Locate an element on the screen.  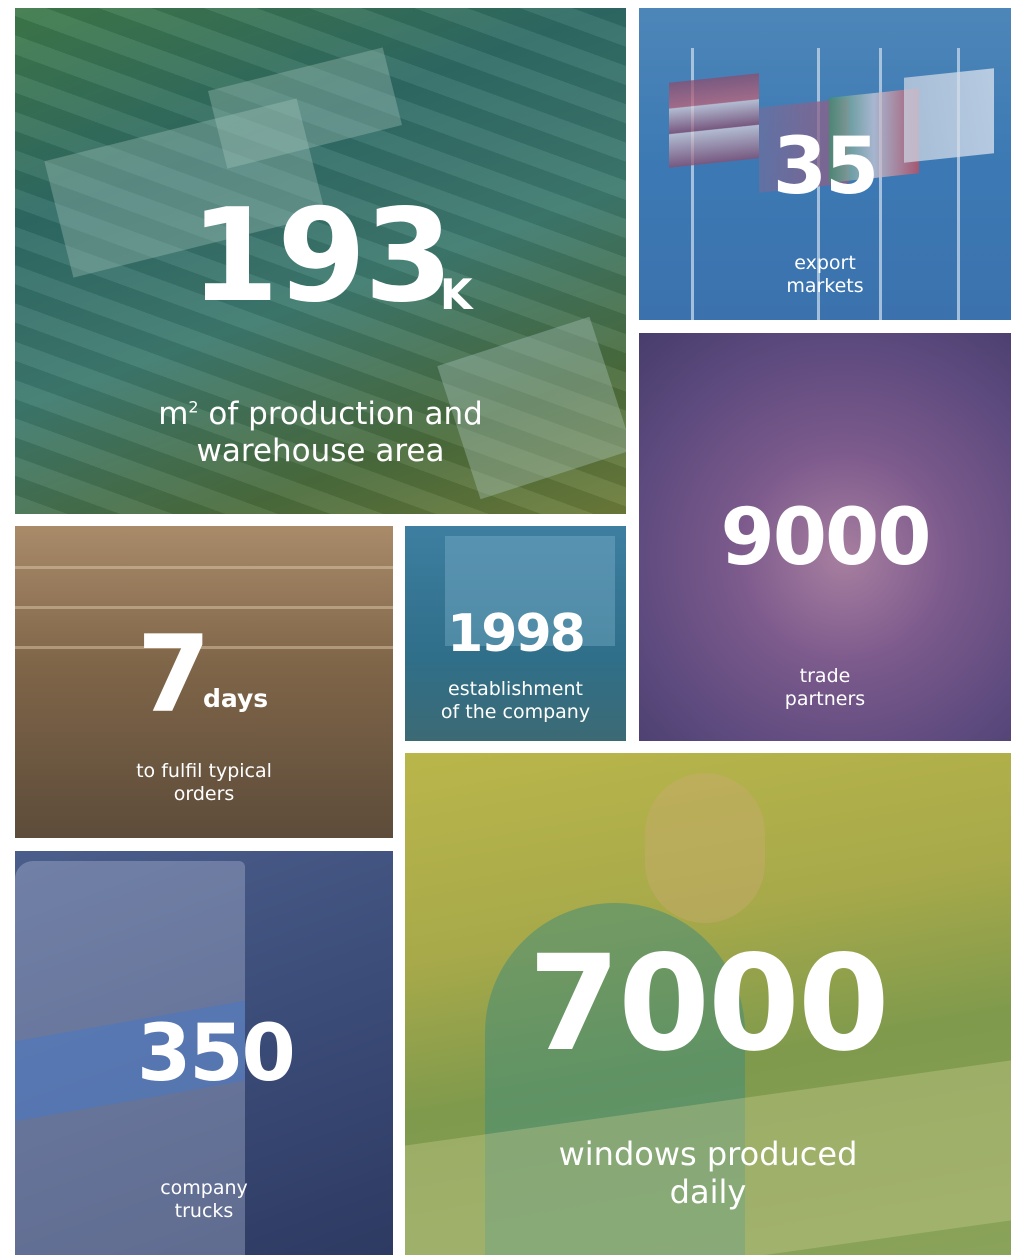
partners-label-line2: partners is located at coordinates (825, 698).